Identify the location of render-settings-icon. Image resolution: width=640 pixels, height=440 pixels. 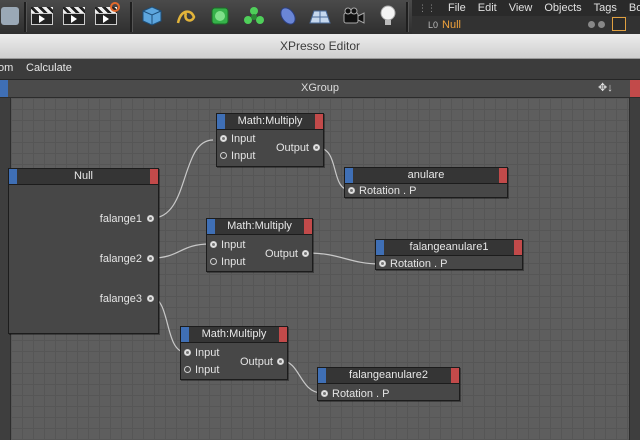
(106, 16).